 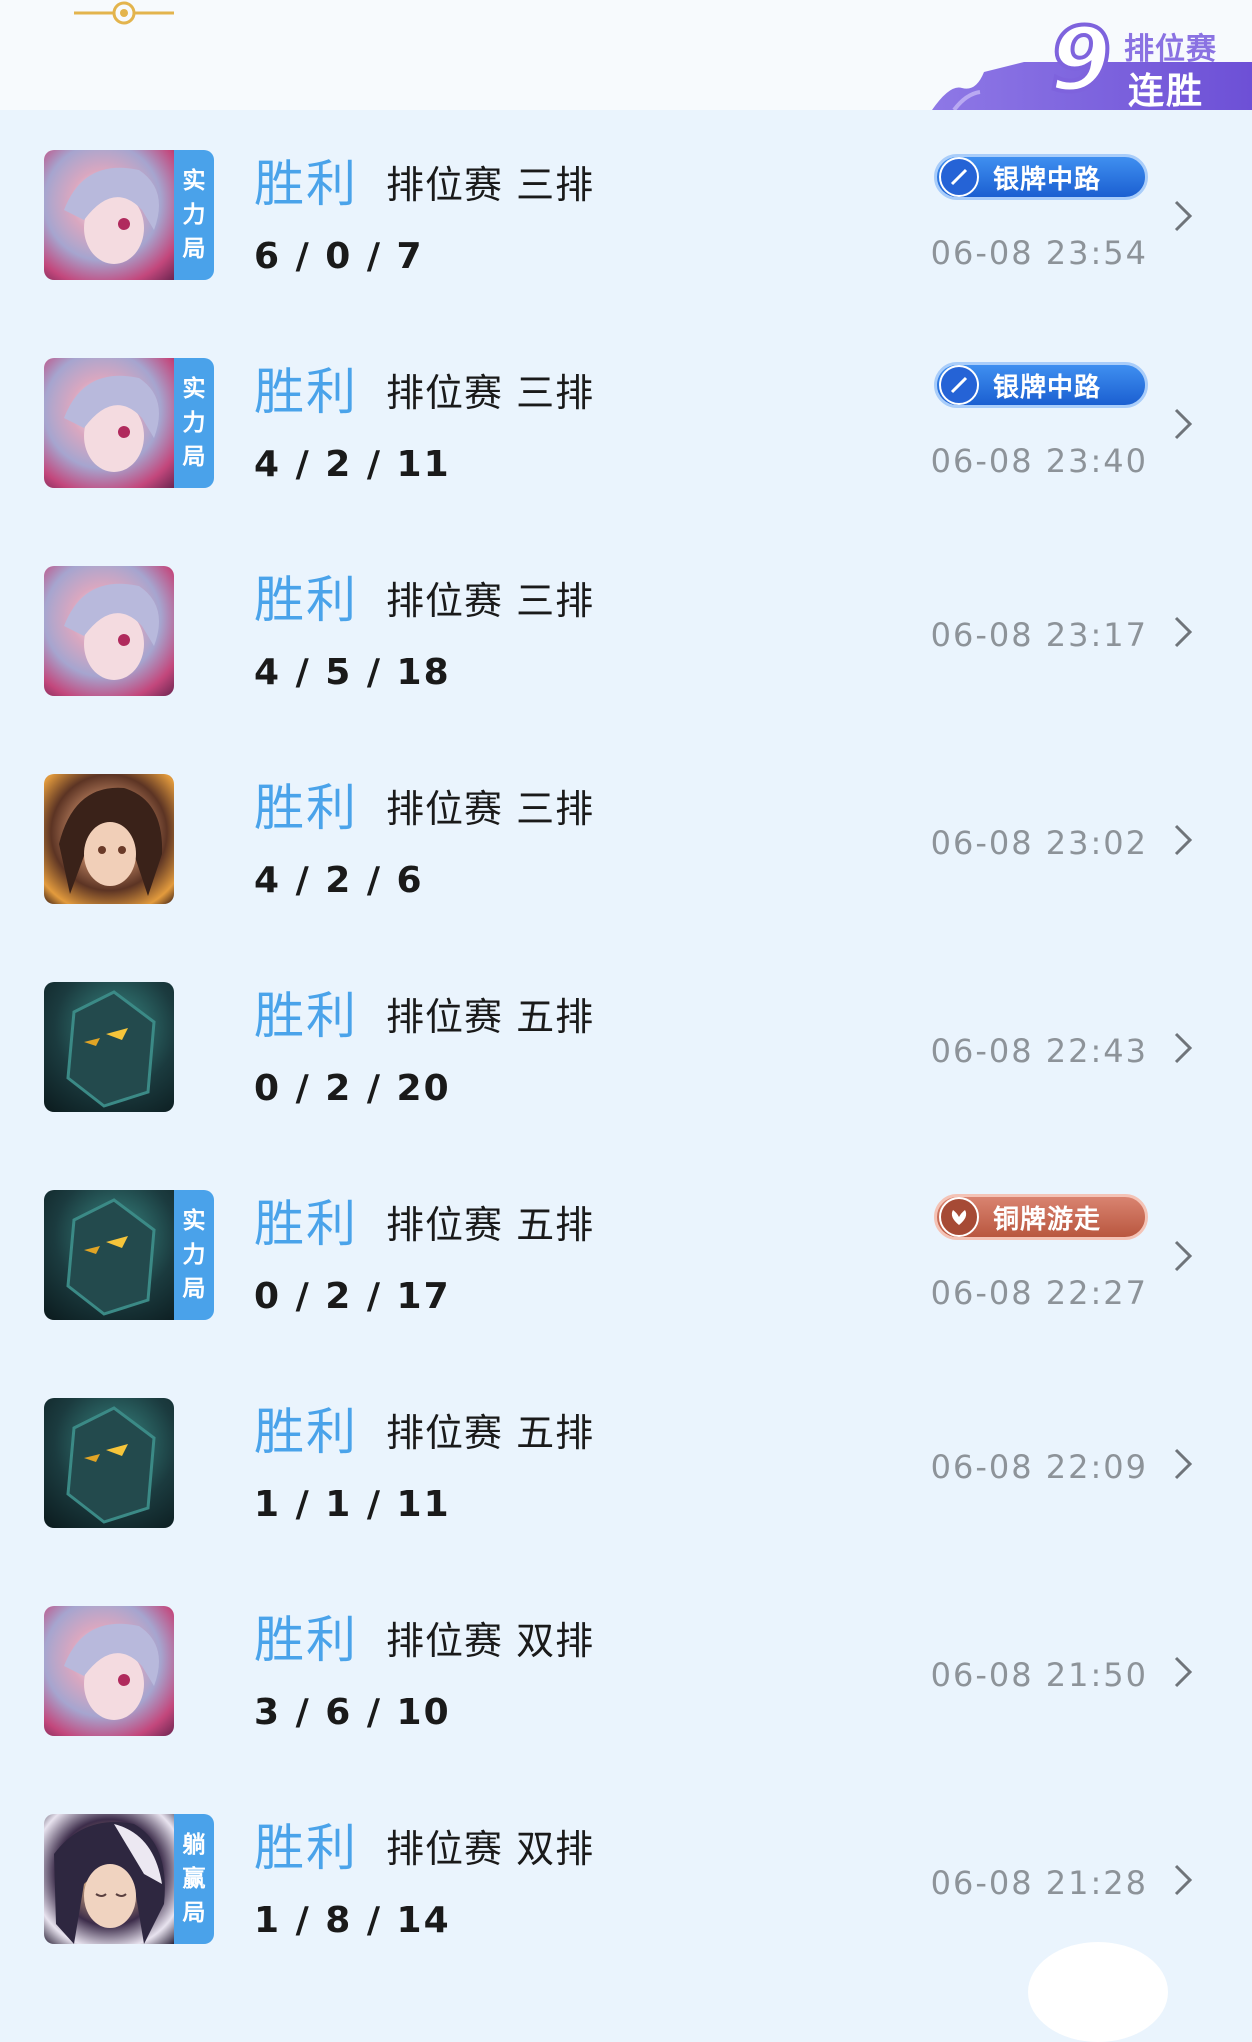 I want to click on match-kda: 1 / 8 / 14, so click(x=352, y=1920).